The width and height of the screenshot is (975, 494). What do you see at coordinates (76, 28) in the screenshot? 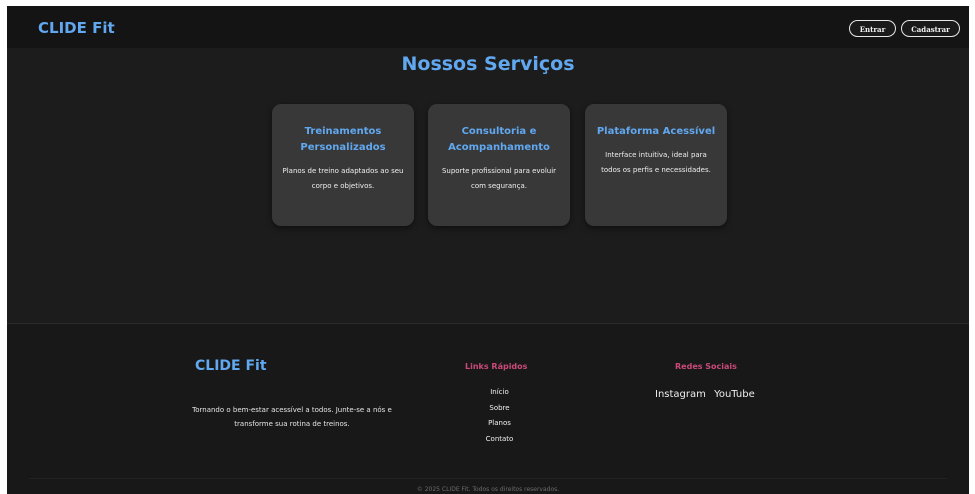
I see `brand-logo: CLIDE Fit` at bounding box center [76, 28].